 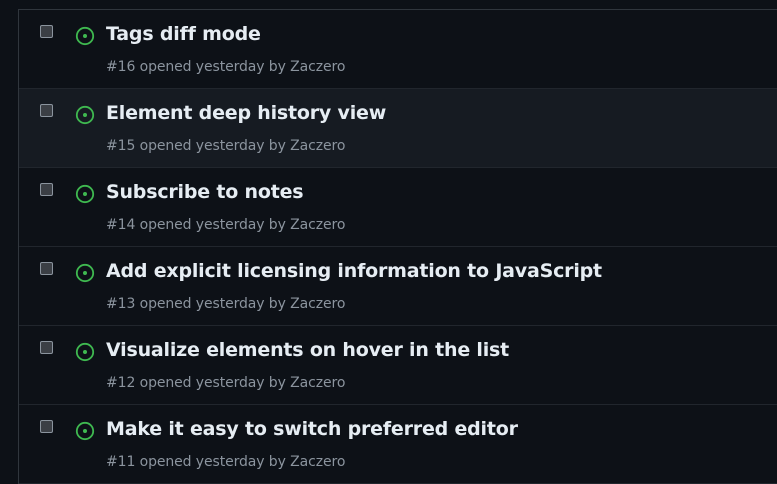 I want to click on issue-number: #13, so click(x=121, y=304).